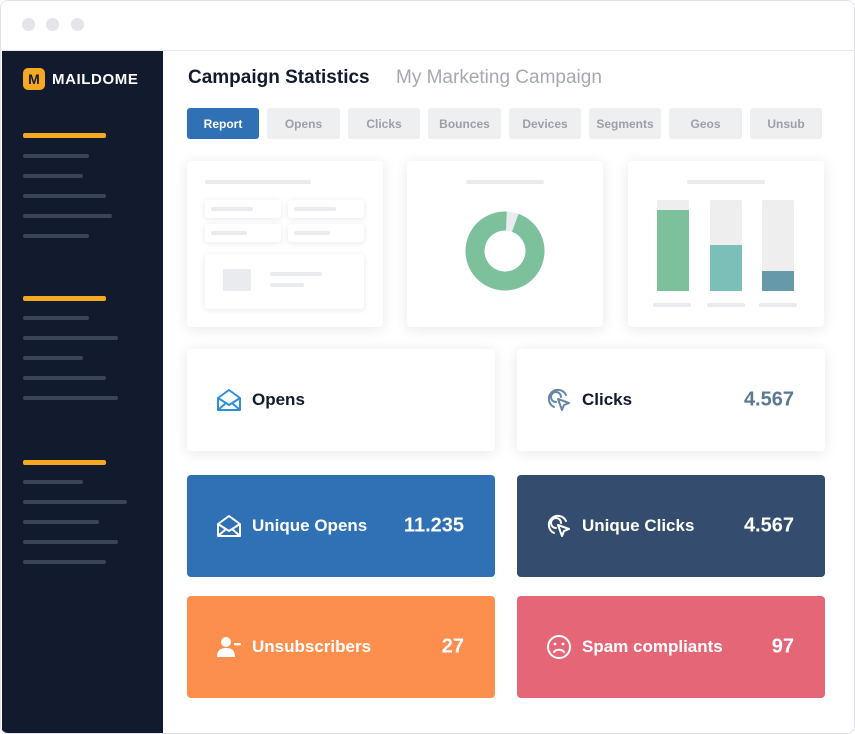 Image resolution: width=855 pixels, height=734 pixels. I want to click on opens-stat-card: Opens, so click(341, 400).